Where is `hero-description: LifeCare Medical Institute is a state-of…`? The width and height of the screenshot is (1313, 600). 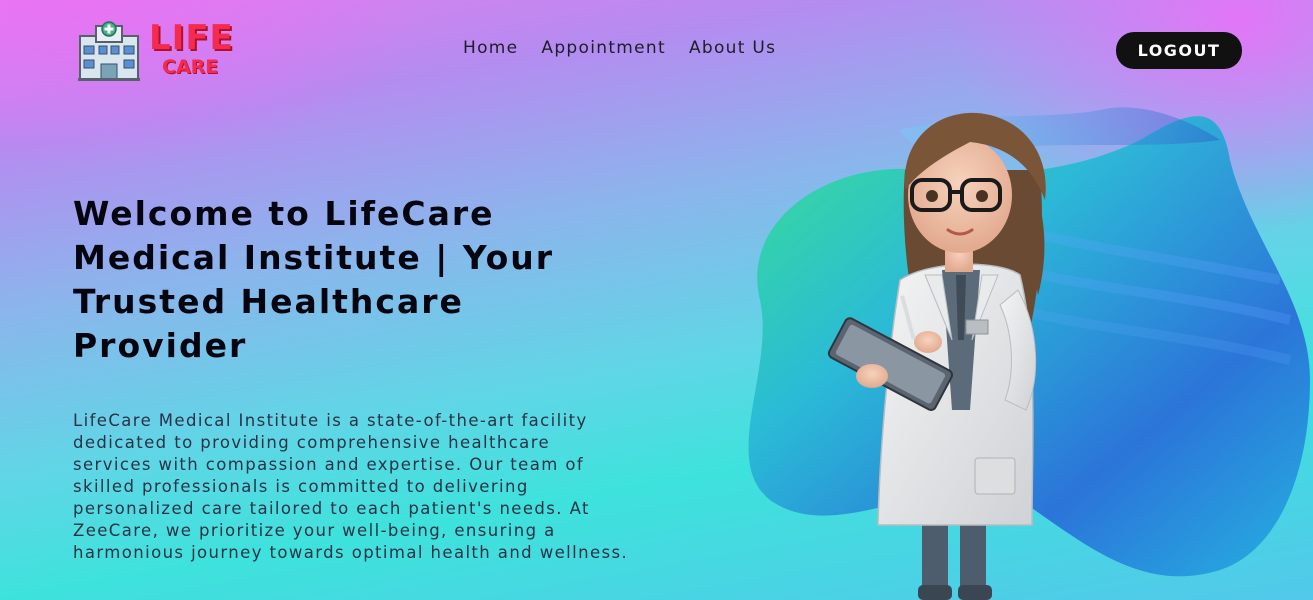 hero-description: LifeCare Medical Institute is a state-of… is located at coordinates (351, 486).